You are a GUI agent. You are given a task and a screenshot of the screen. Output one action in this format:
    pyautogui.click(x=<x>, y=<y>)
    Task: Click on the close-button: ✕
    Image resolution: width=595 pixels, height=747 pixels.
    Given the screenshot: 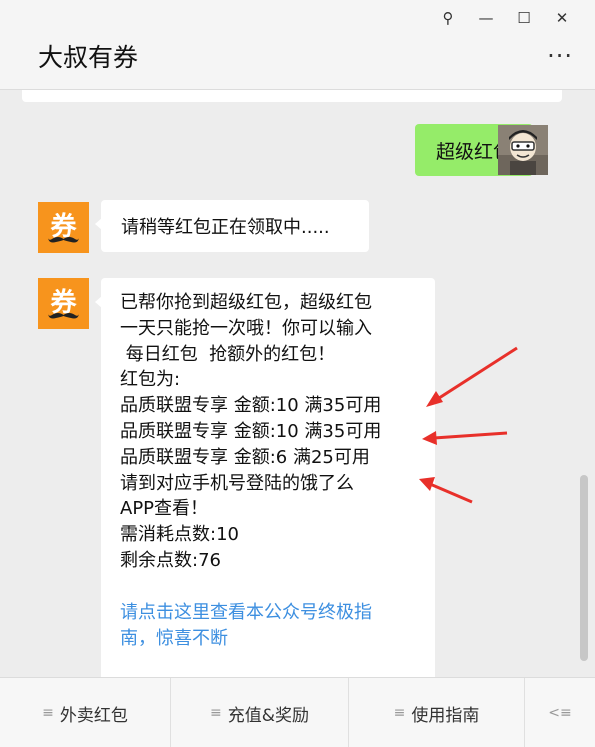 What is the action you would take?
    pyautogui.click(x=562, y=18)
    